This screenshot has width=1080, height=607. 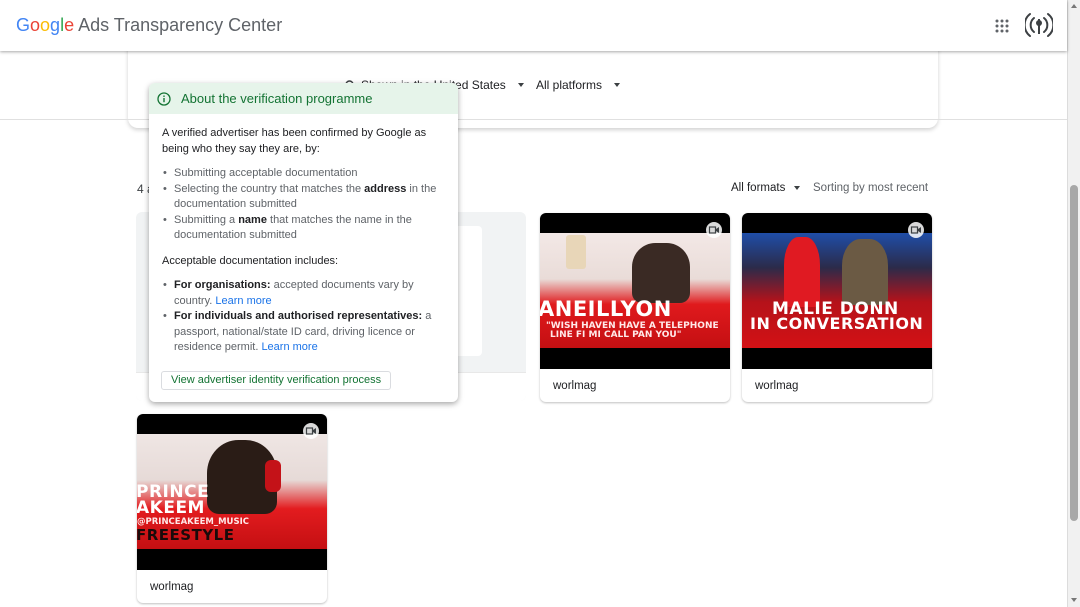 I want to click on logo-letter: e, so click(x=69, y=25).